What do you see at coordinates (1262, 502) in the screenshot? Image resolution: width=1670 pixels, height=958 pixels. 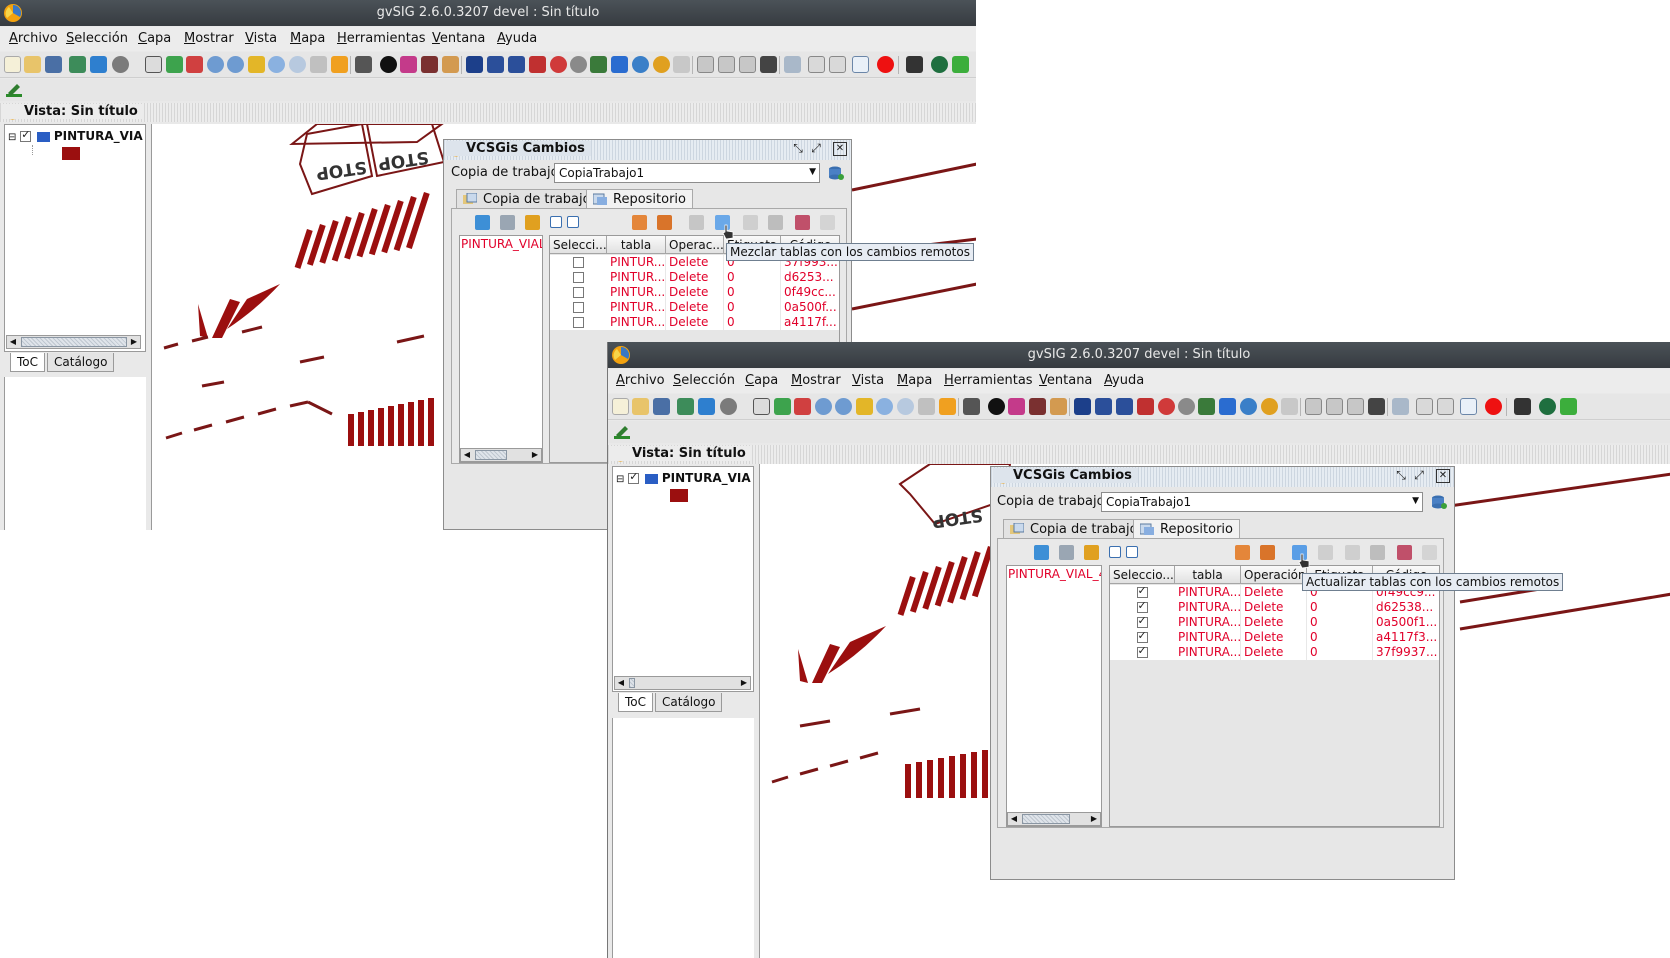 I see `workspace-select: CopiaTrabajo1 ▼` at bounding box center [1262, 502].